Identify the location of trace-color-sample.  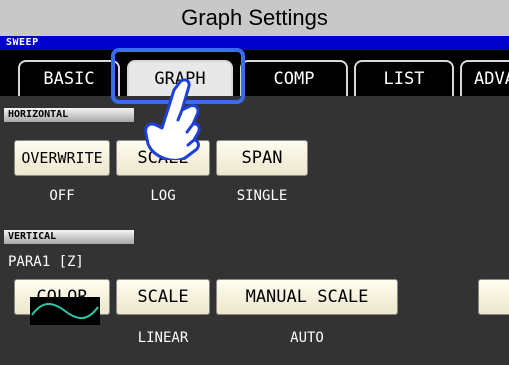
(65, 311).